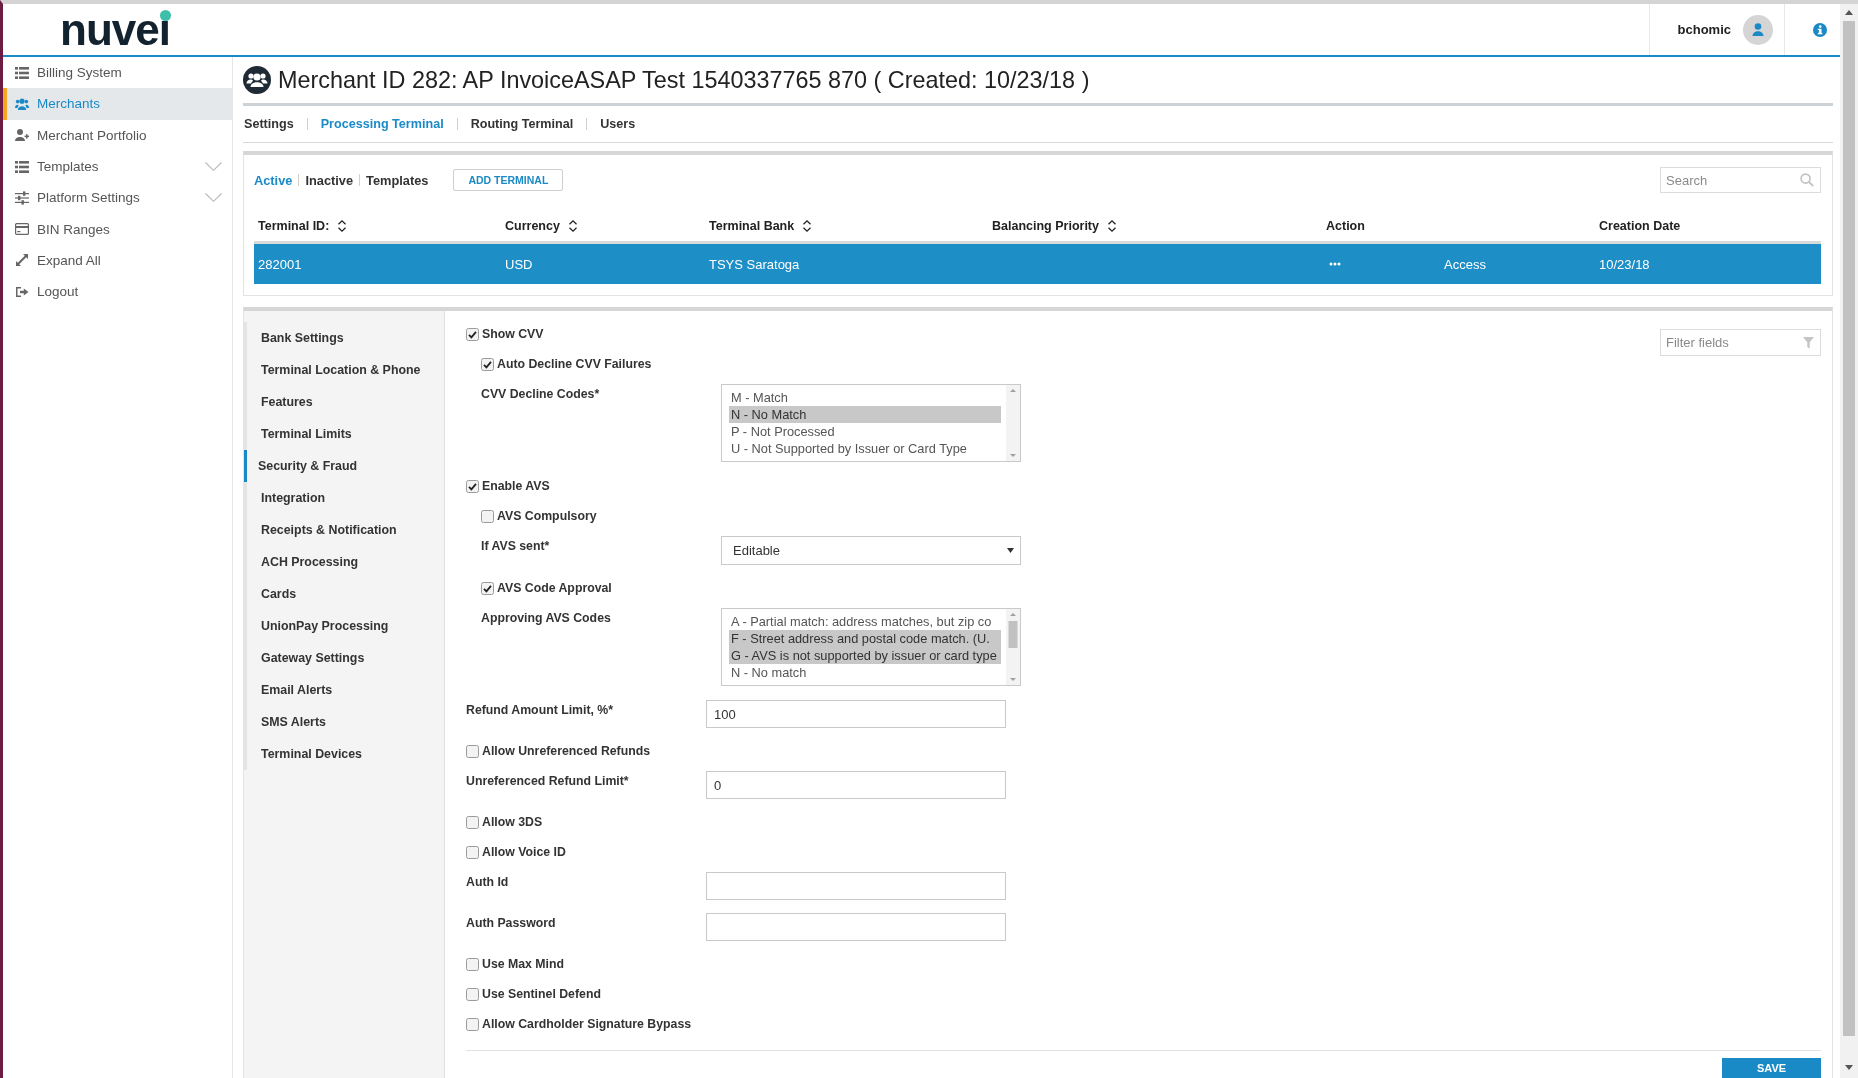 The image size is (1858, 1078). What do you see at coordinates (115, 29) in the screenshot?
I see `logo: nuvei` at bounding box center [115, 29].